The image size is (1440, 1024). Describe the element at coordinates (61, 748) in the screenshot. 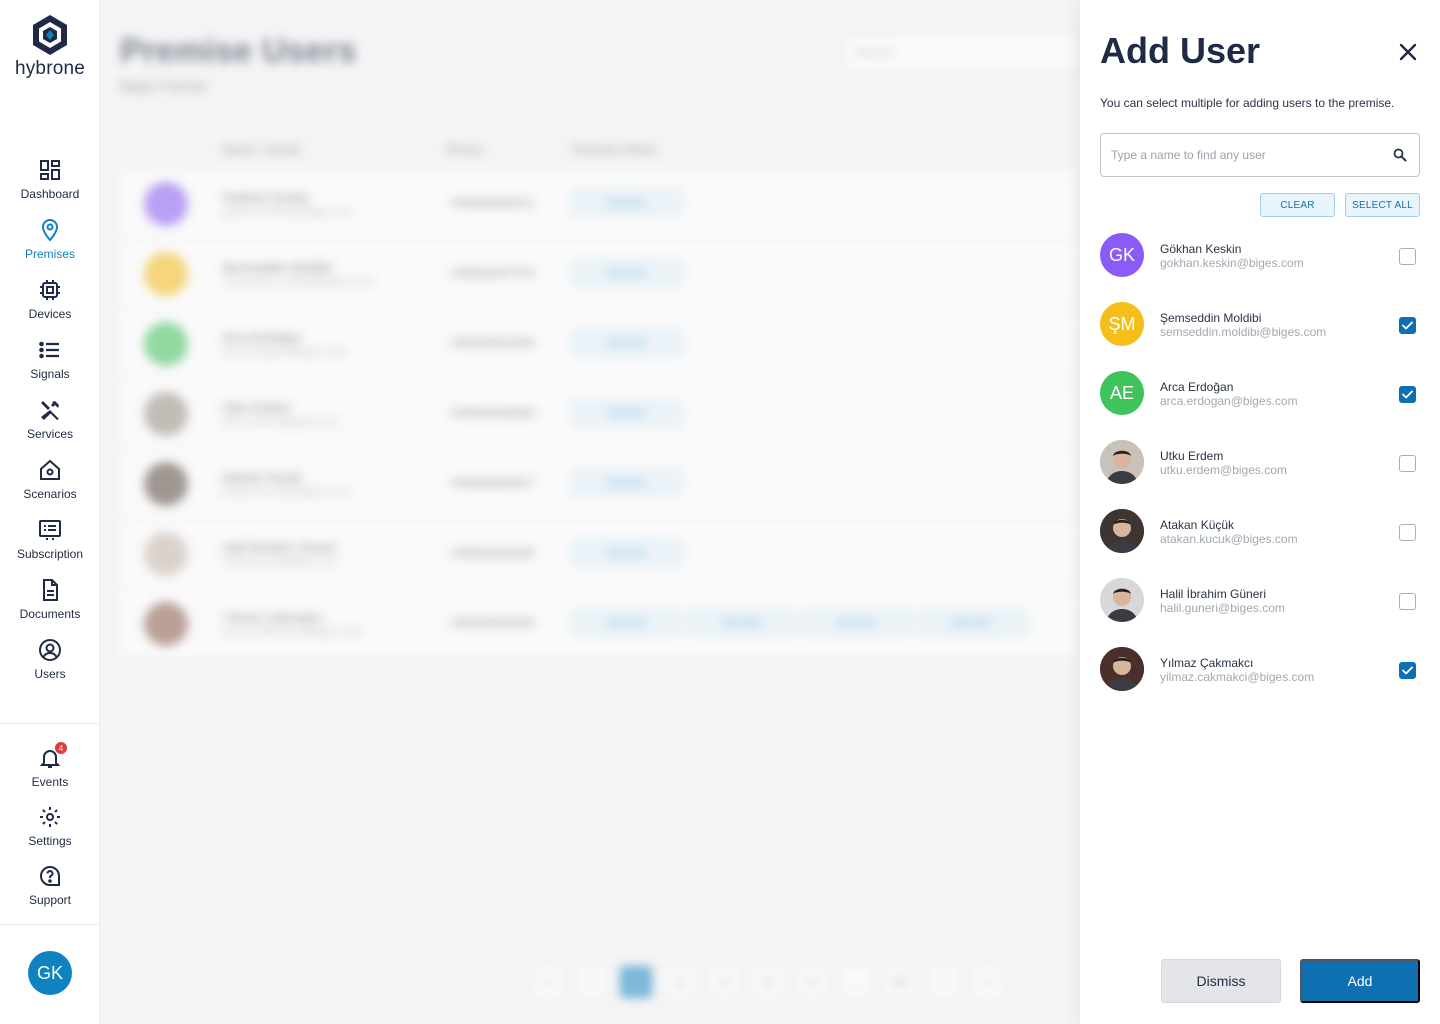

I see `notification-badge: 4` at that location.